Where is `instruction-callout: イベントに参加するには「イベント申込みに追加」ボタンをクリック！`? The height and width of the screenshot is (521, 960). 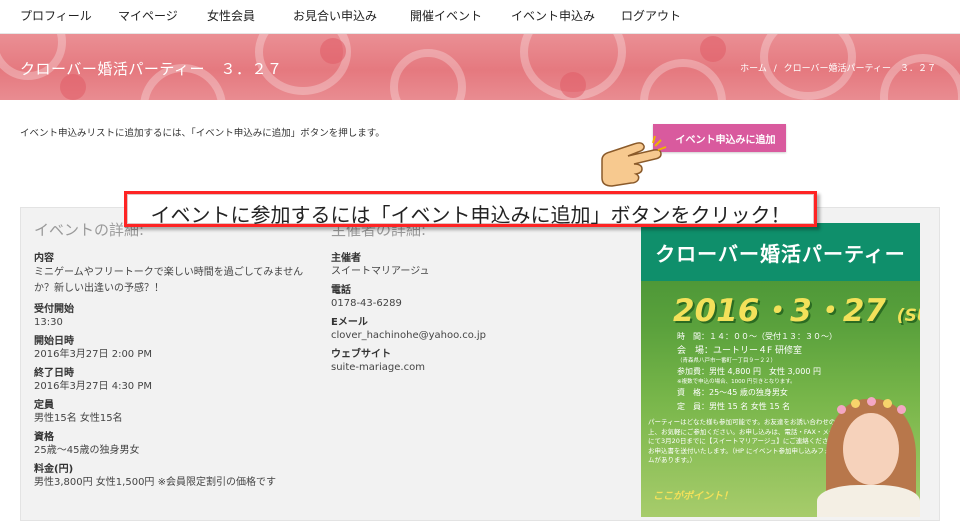
instruction-callout: イベントに参加するには「イベント申込みに追加」ボタンをクリック！ is located at coordinates (470, 209).